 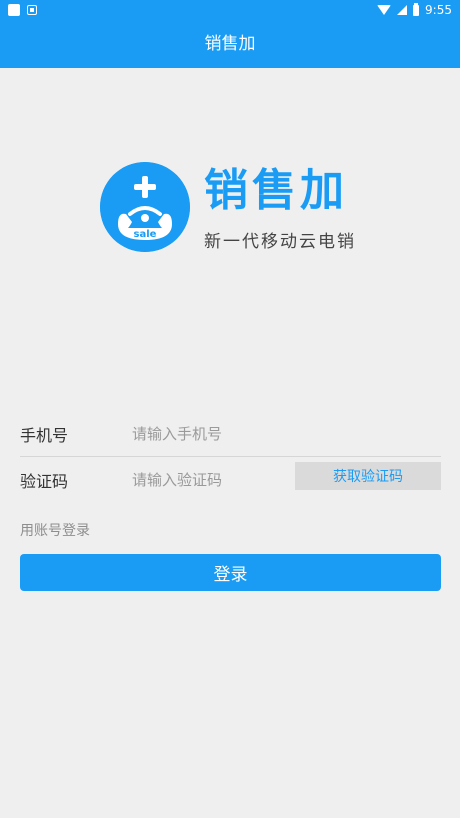 I want to click on app-bar-title: 销售加, so click(x=230, y=44).